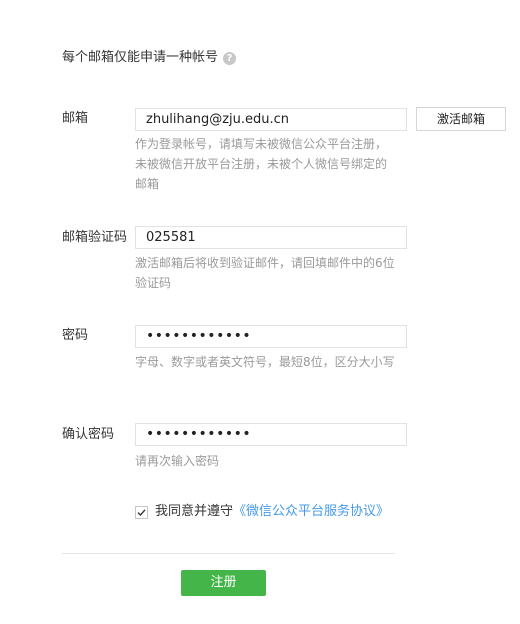 The height and width of the screenshot is (624, 520). Describe the element at coordinates (265, 273) in the screenshot. I see `verify-code-hint: 激活邮箱后将收到验证邮件，请回填邮件中的6位验证码` at that location.